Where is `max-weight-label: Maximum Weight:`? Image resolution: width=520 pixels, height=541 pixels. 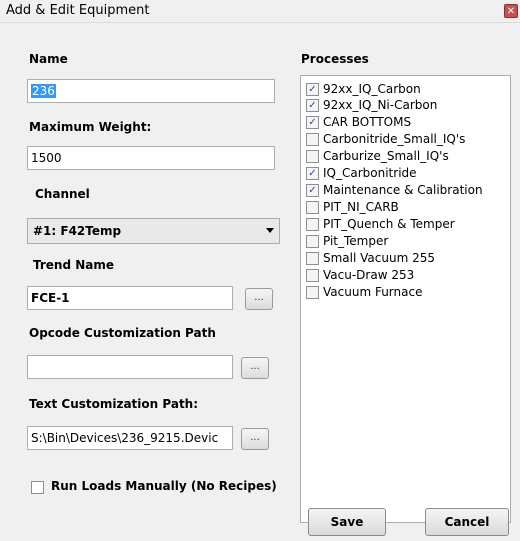
max-weight-label: Maximum Weight: is located at coordinates (90, 127).